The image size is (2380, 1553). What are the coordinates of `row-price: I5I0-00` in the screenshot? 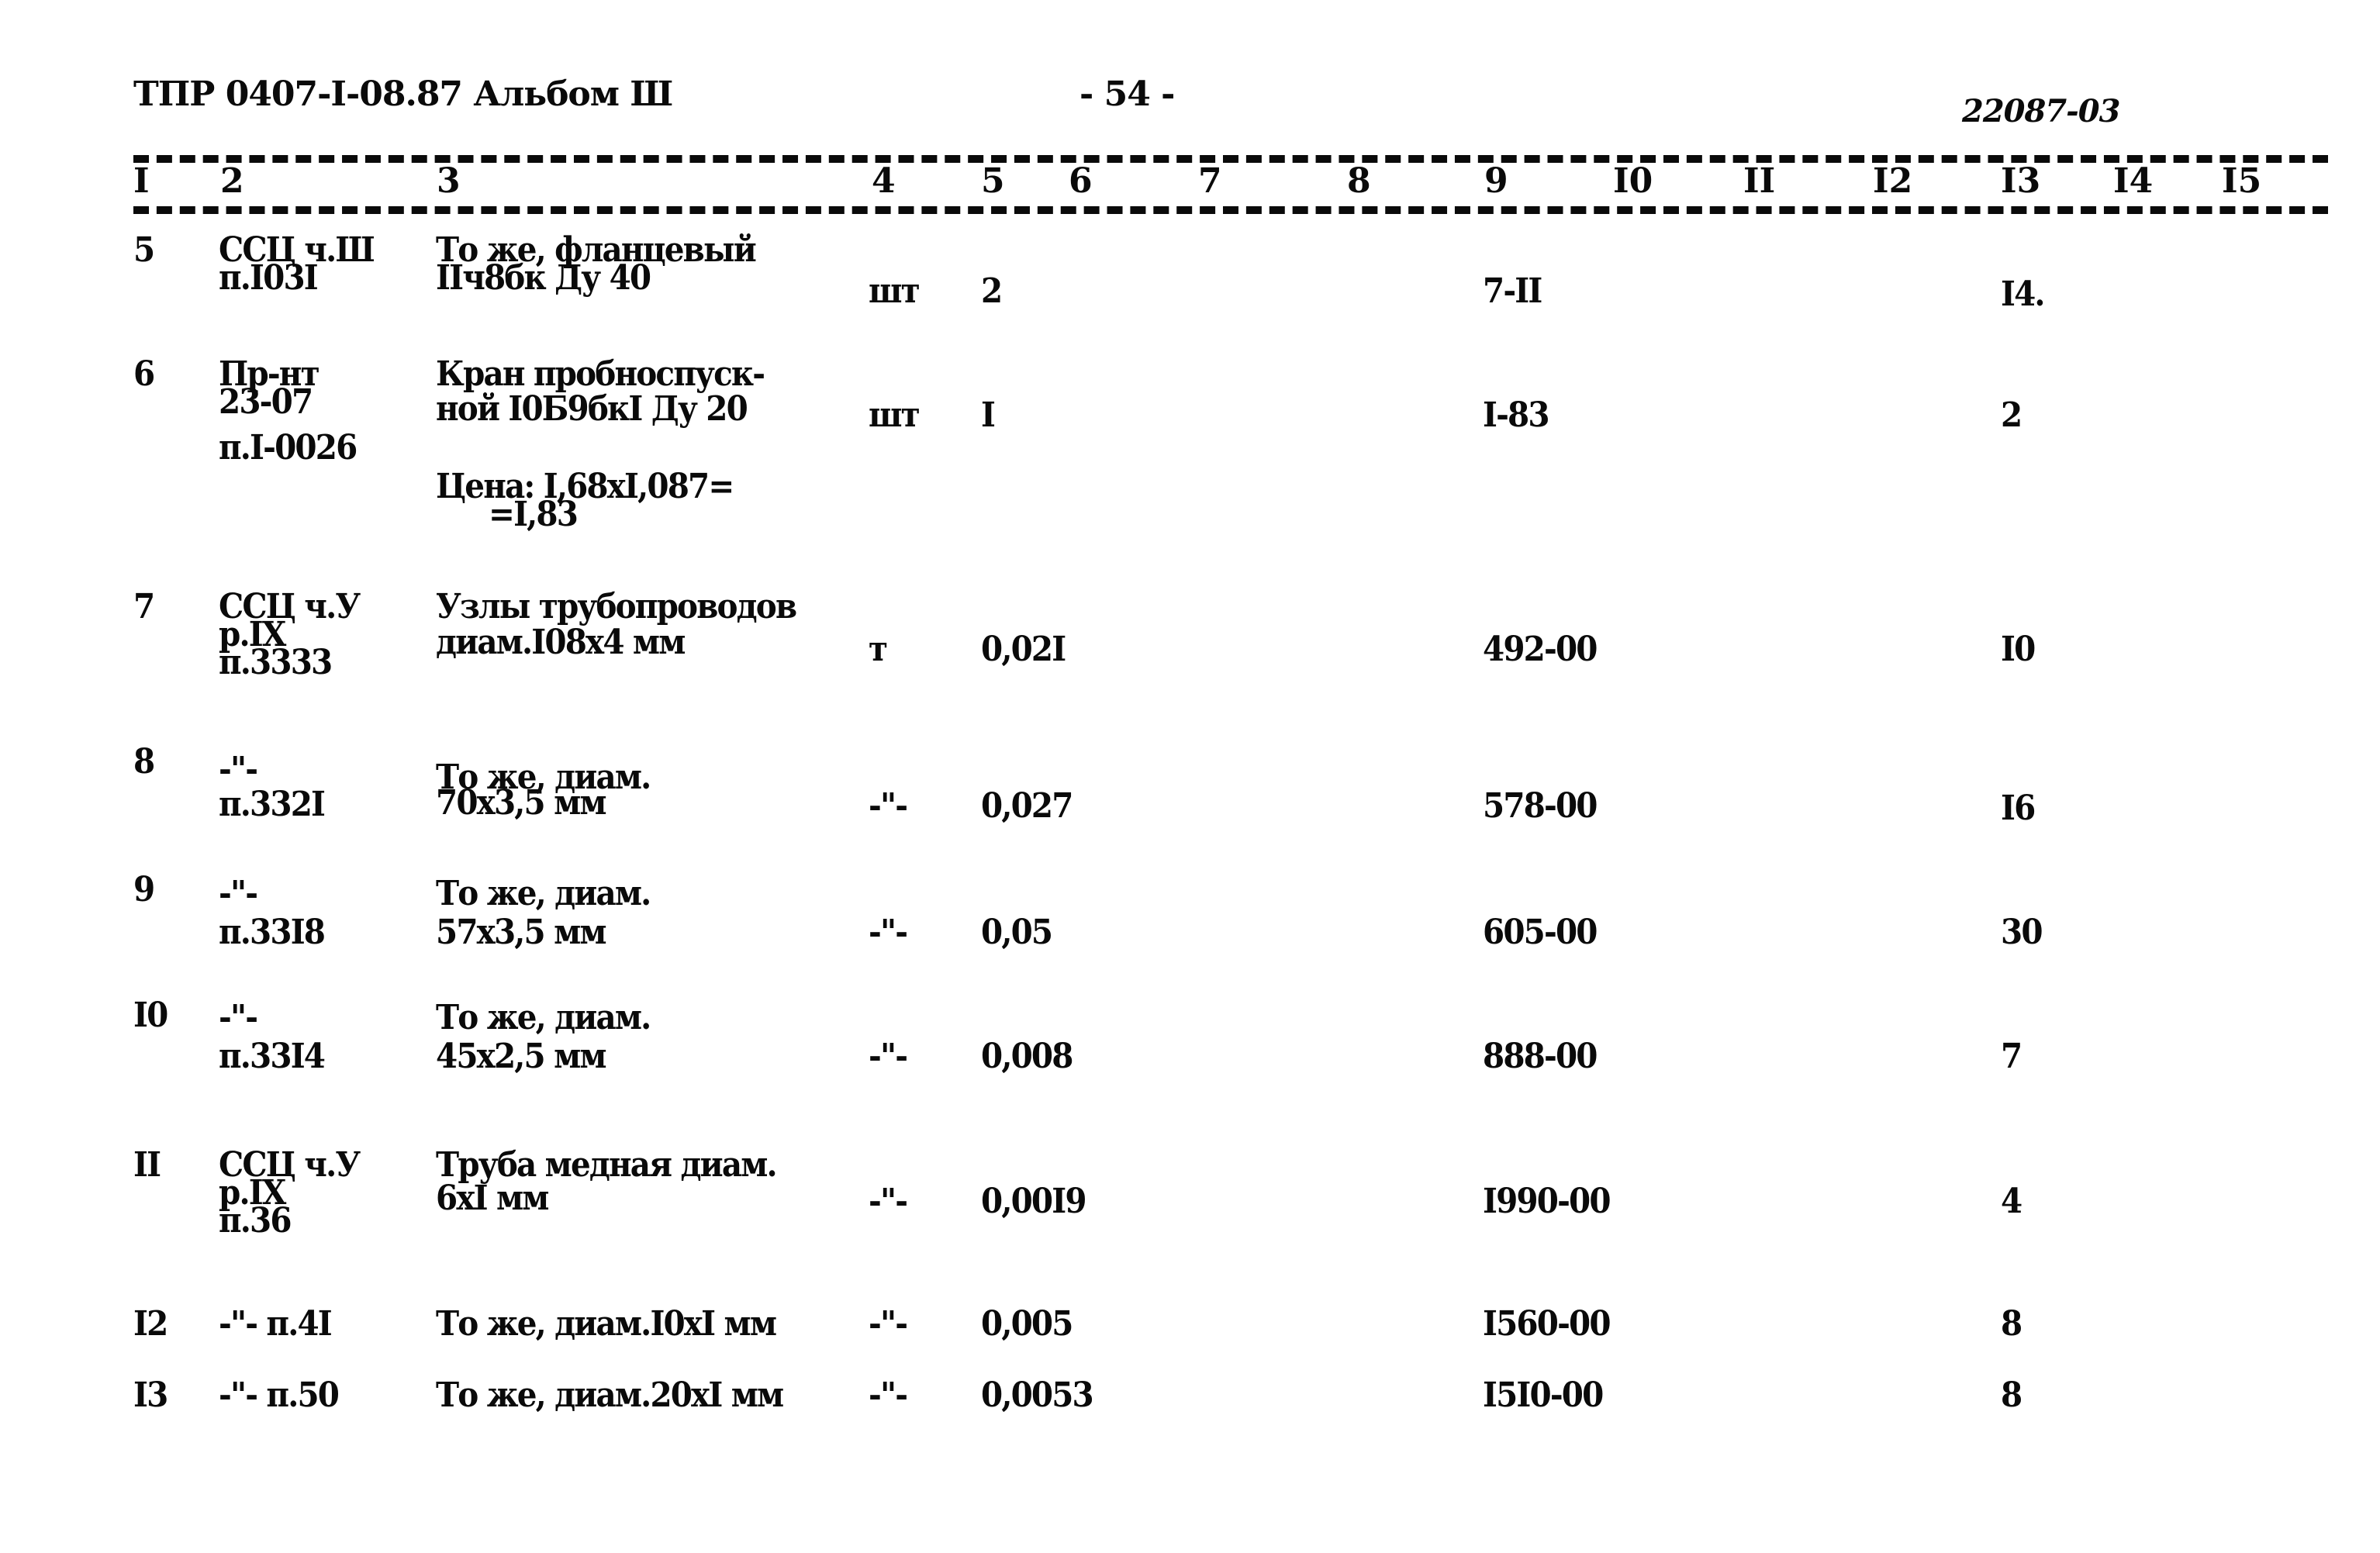 It's located at (1544, 1395).